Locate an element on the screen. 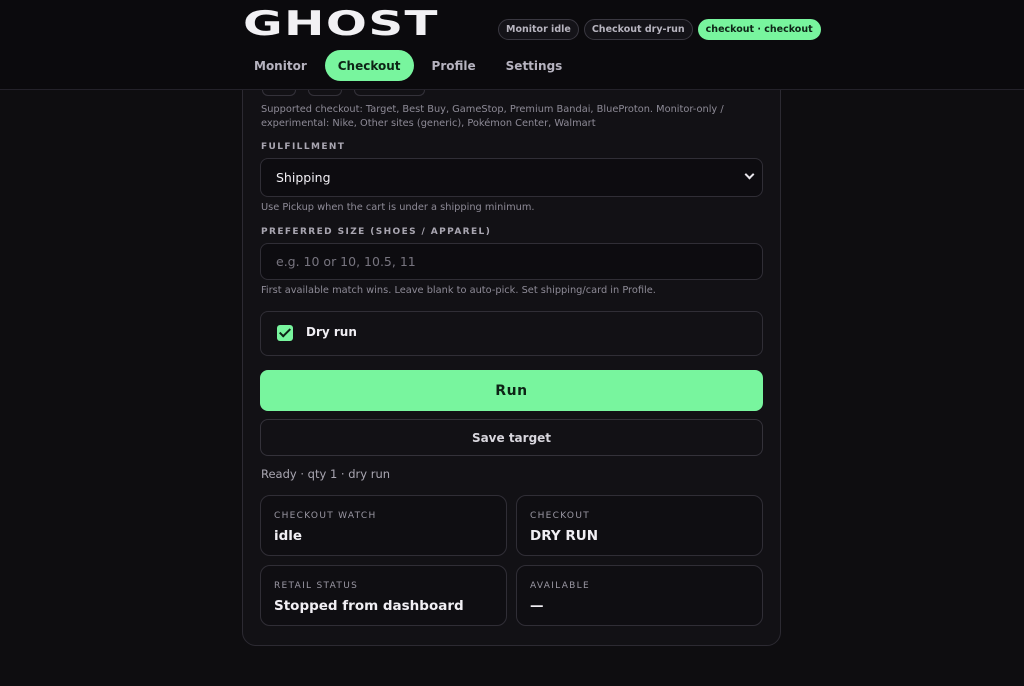  stat-label: CHECKOUT WATCH is located at coordinates (325, 516).